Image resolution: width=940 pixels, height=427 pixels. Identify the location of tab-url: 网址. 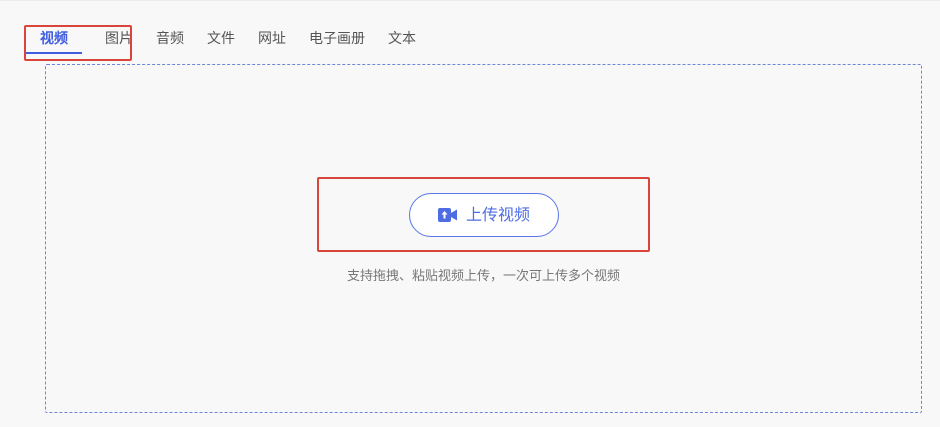
(272, 39).